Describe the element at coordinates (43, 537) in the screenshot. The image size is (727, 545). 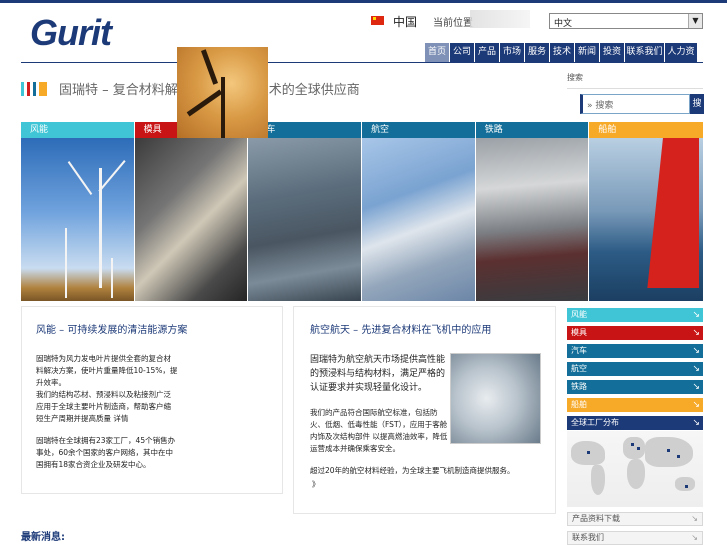
I see `latest-news-label: 最新消息:` at that location.